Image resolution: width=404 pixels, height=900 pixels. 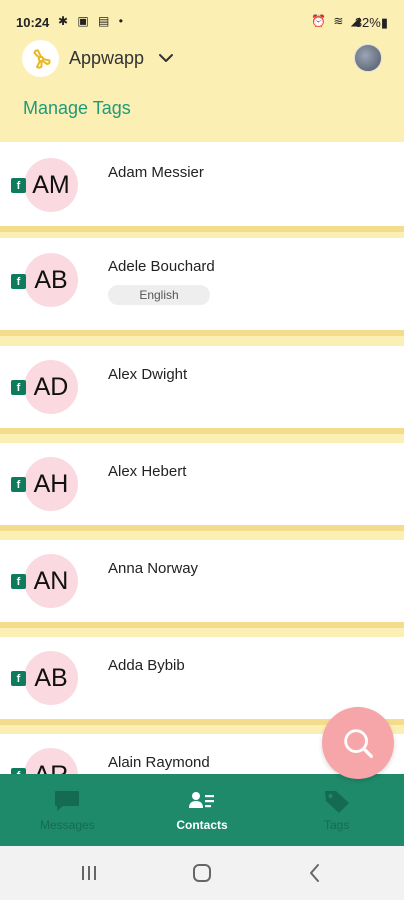 What do you see at coordinates (51, 581) in the screenshot?
I see `contact-initials-avatar: AN` at bounding box center [51, 581].